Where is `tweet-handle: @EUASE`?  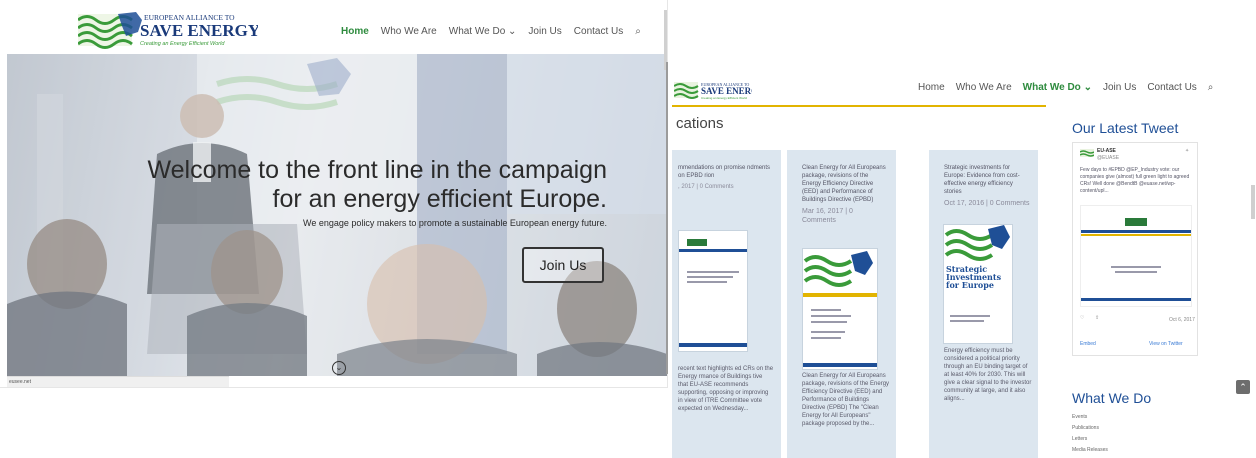 tweet-handle: @EUASE is located at coordinates (1108, 158).